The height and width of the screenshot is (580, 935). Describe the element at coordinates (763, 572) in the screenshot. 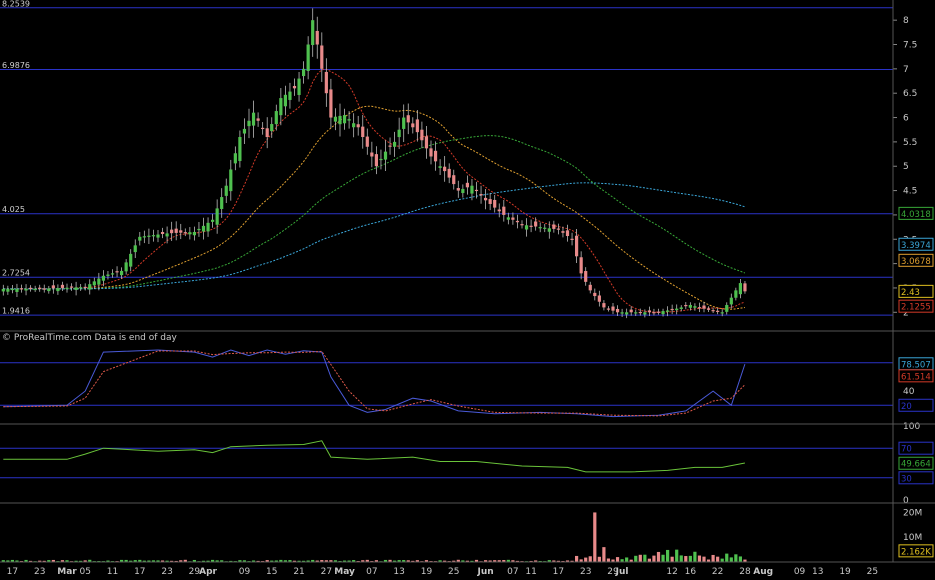

I see `time-tick-label: Aug` at that location.